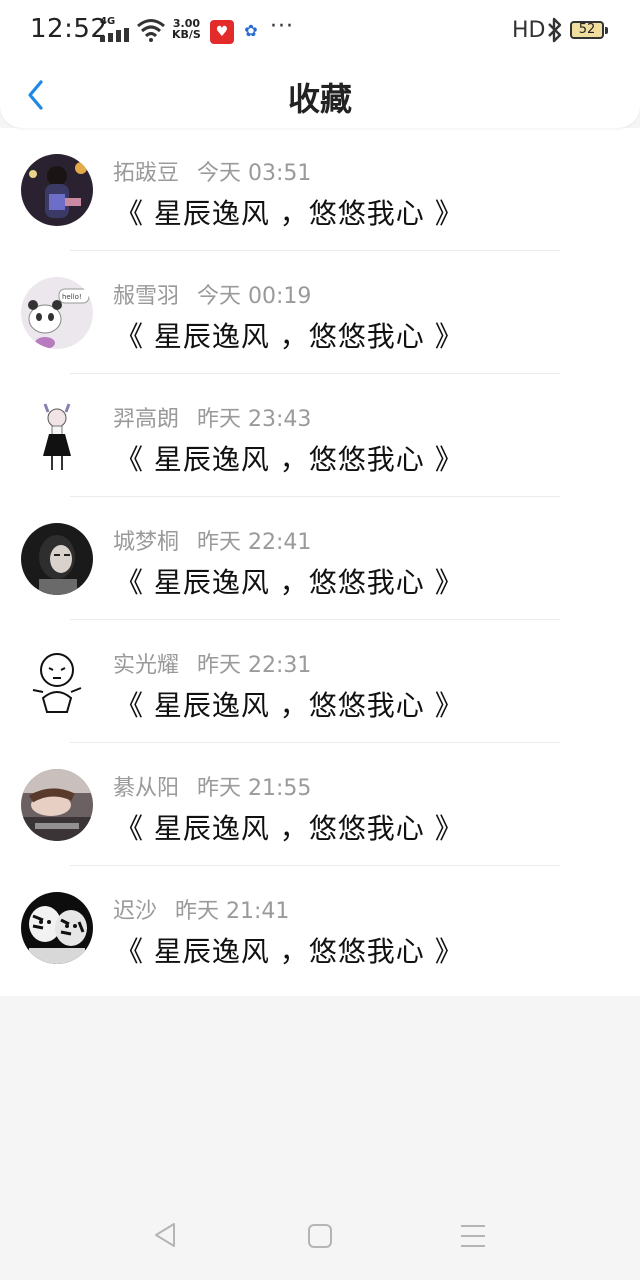 The width and height of the screenshot is (640, 1280). What do you see at coordinates (320, 558) in the screenshot?
I see `list-item: 城梦桐 昨天 22:41 《 星辰逸风 ，悠悠我心 》` at bounding box center [320, 558].